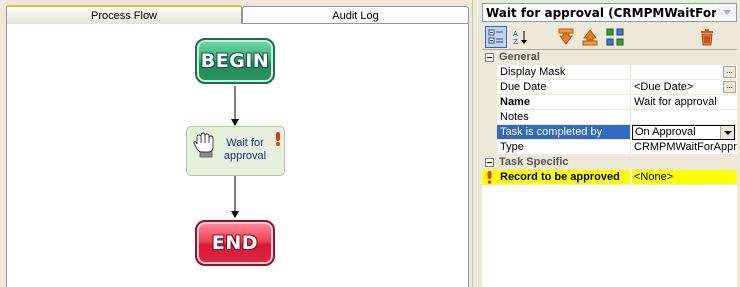 The image size is (740, 287). I want to click on property-value: <Due Date>, so click(684, 87).